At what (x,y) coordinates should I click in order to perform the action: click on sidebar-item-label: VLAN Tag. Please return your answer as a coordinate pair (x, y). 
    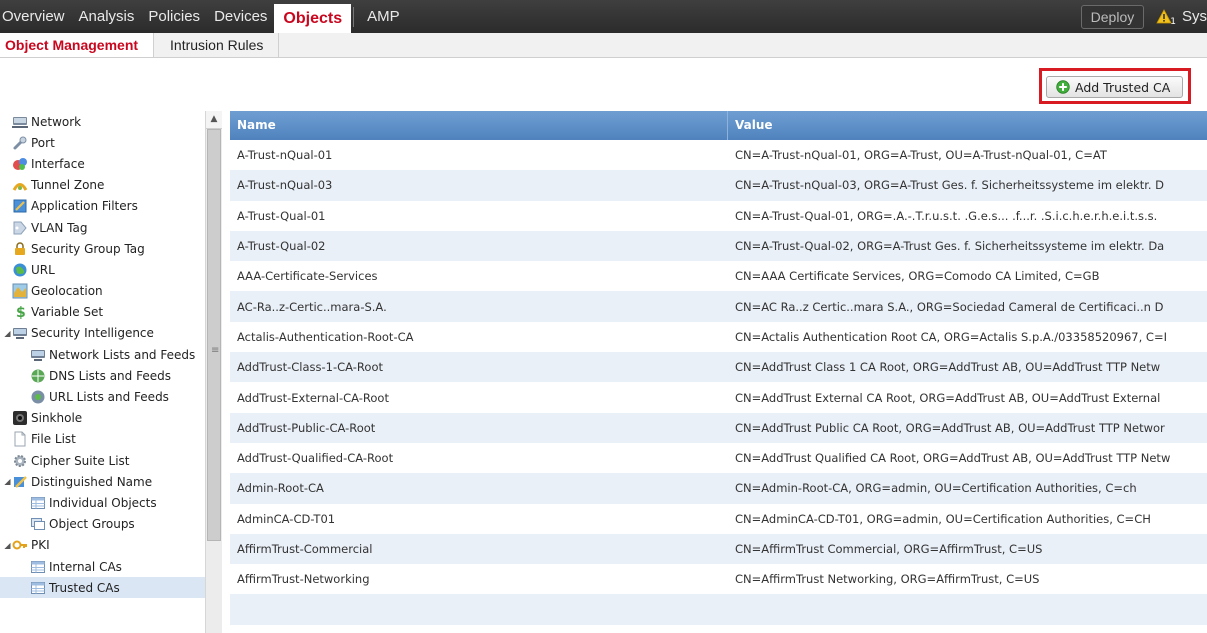
    Looking at the image, I should click on (59, 227).